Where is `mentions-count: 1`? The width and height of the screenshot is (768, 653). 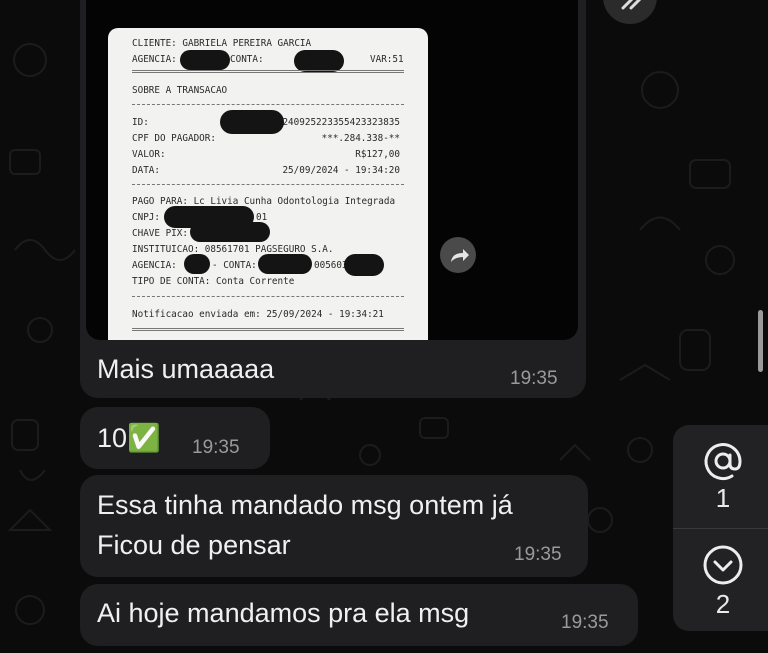
mentions-count: 1 is located at coordinates (723, 498).